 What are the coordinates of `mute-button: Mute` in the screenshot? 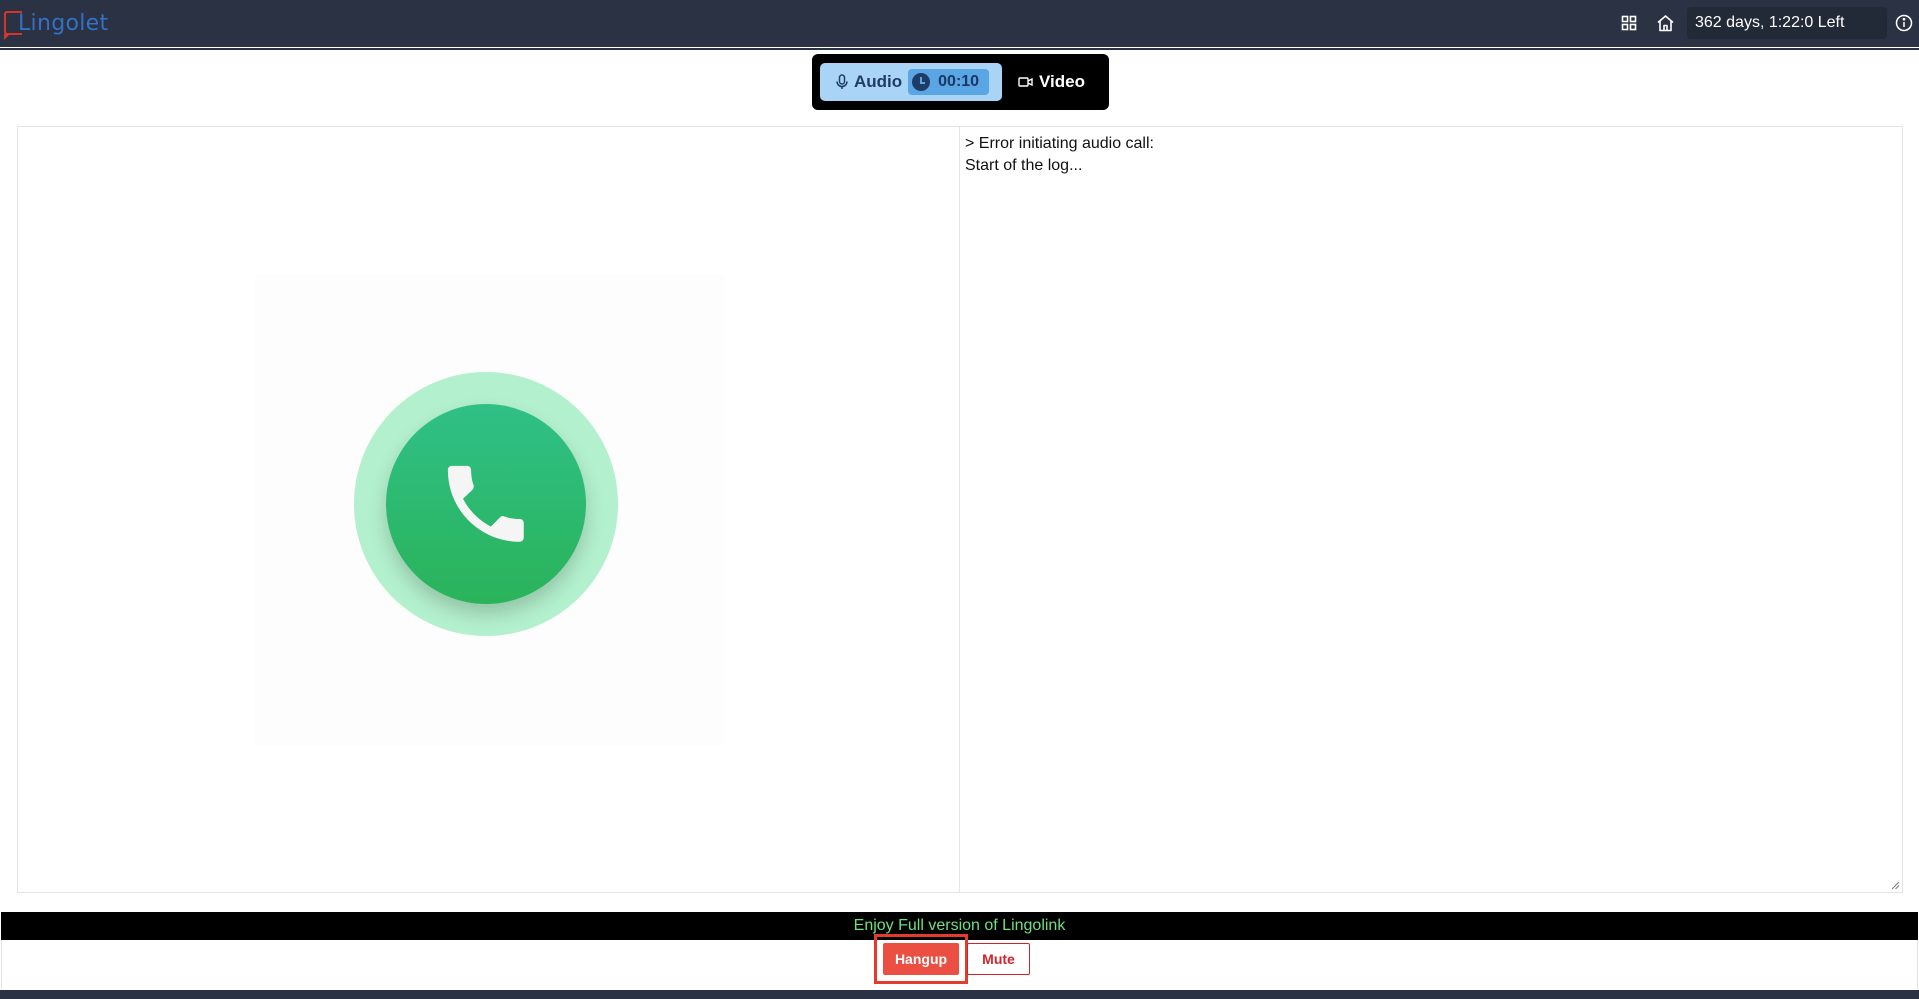 It's located at (998, 959).